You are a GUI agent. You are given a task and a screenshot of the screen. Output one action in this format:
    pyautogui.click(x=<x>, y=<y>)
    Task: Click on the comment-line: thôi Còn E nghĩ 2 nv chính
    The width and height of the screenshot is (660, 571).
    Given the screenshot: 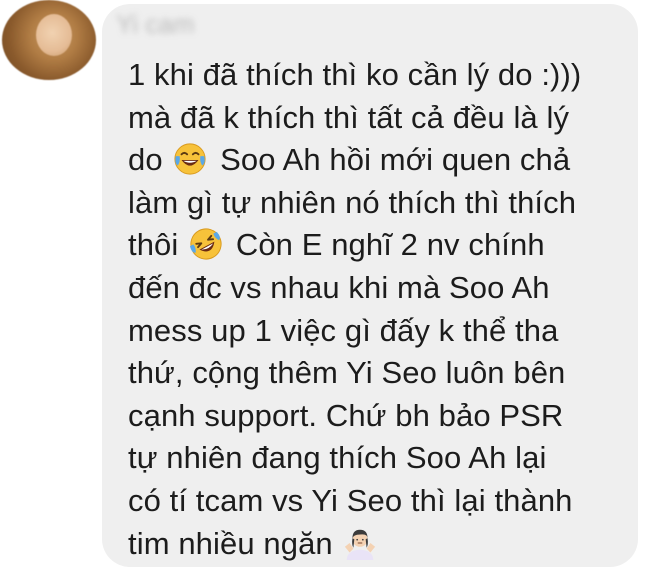 What is the action you would take?
    pyautogui.click(x=378, y=245)
    